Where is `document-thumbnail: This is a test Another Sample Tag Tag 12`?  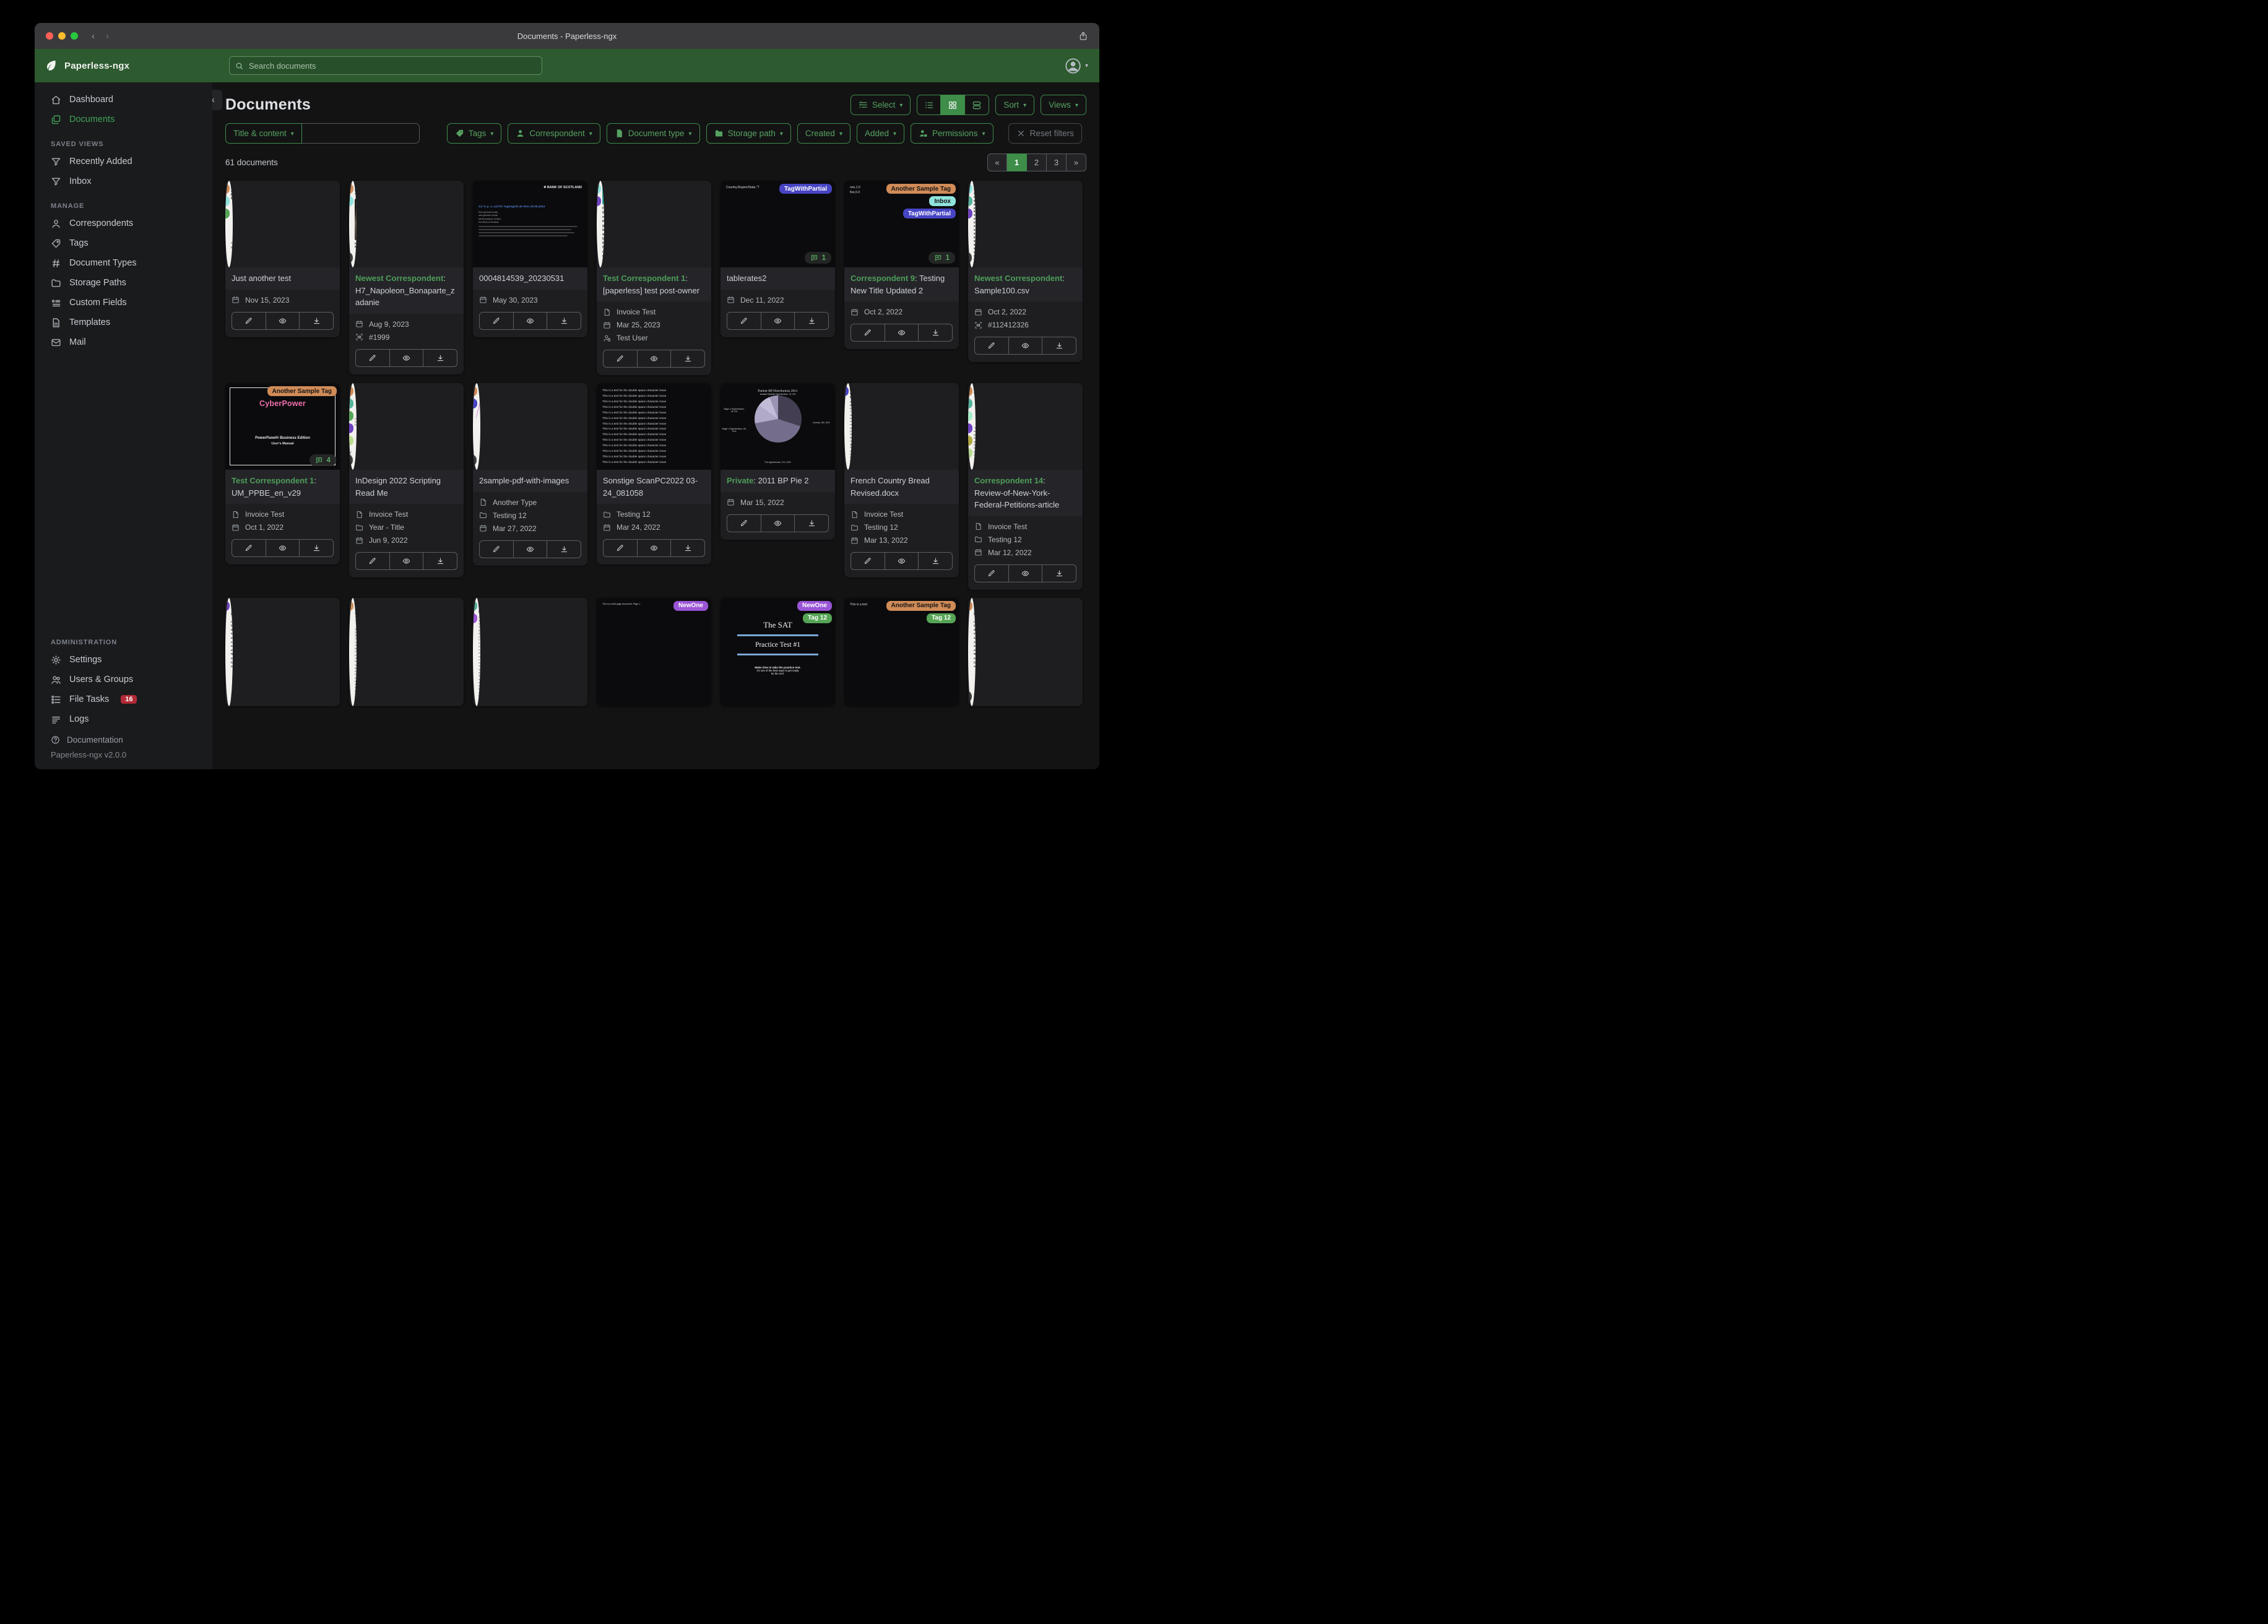
document-thumbnail: This is a test Another Sample Tag Tag 12 is located at coordinates (901, 651).